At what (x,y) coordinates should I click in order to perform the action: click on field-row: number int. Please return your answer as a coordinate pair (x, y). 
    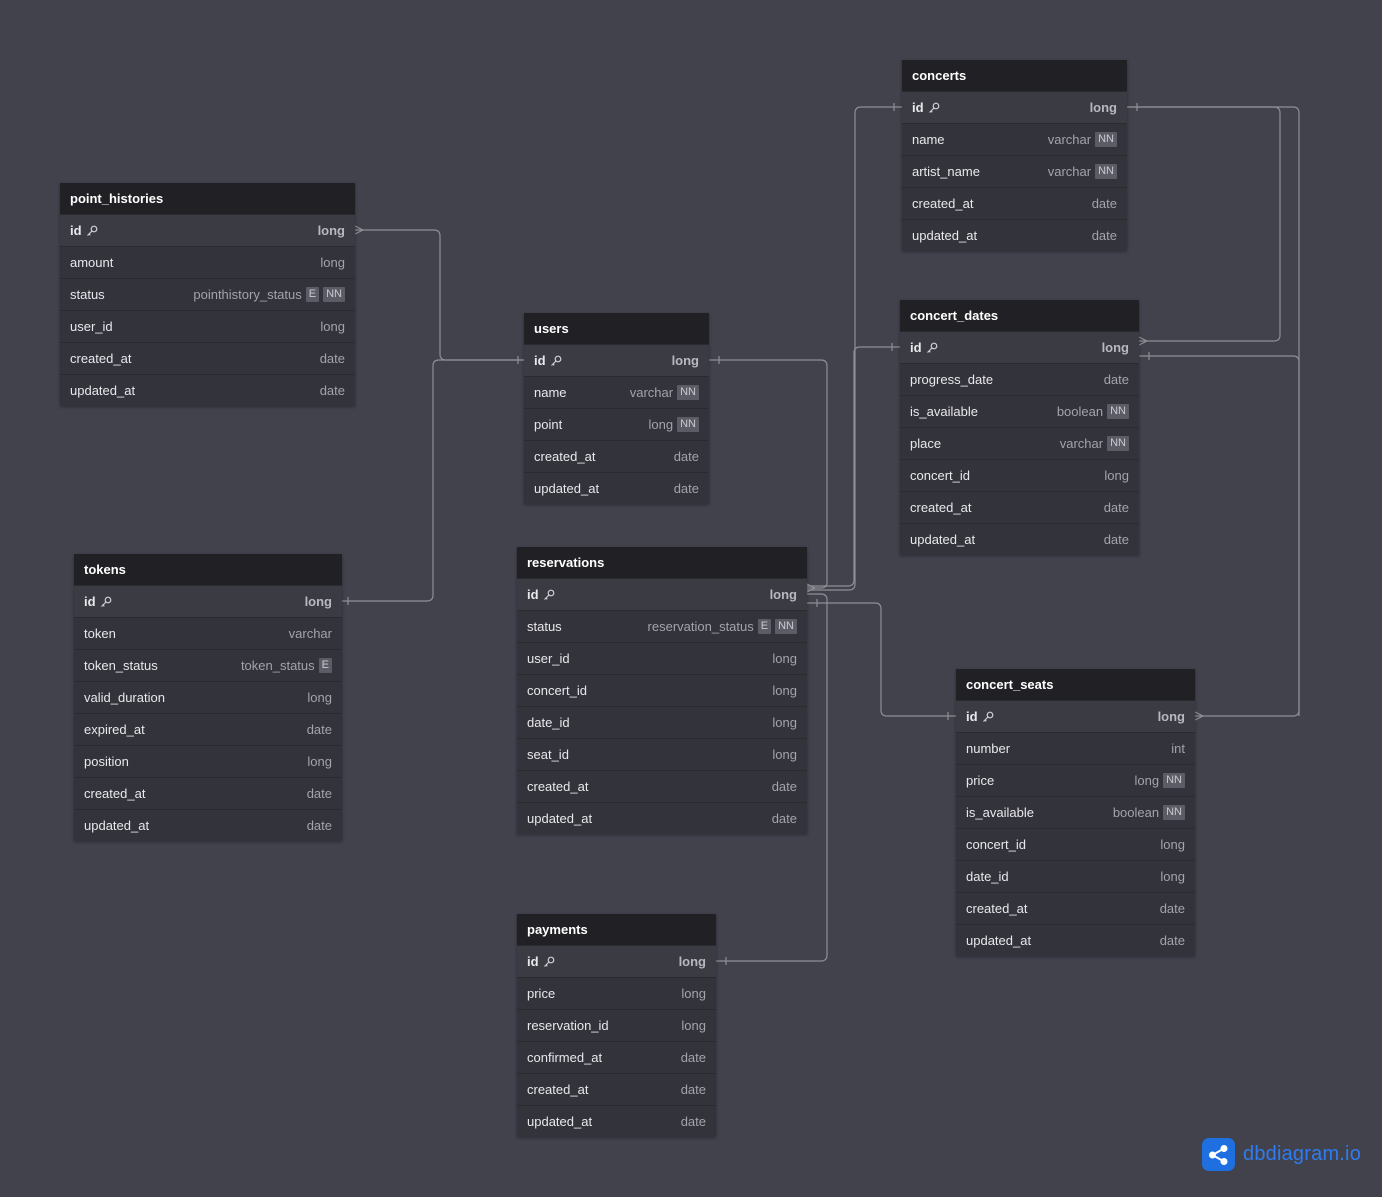
    Looking at the image, I should click on (1075, 748).